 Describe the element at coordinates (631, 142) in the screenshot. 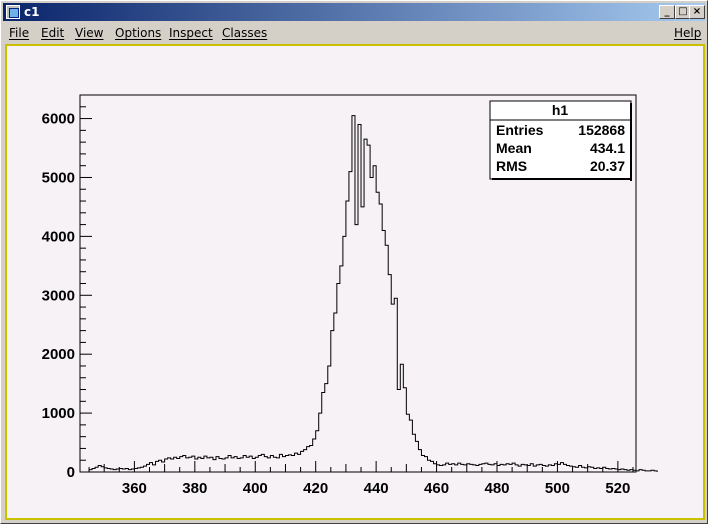

I see `stats-box-shadow-right` at that location.